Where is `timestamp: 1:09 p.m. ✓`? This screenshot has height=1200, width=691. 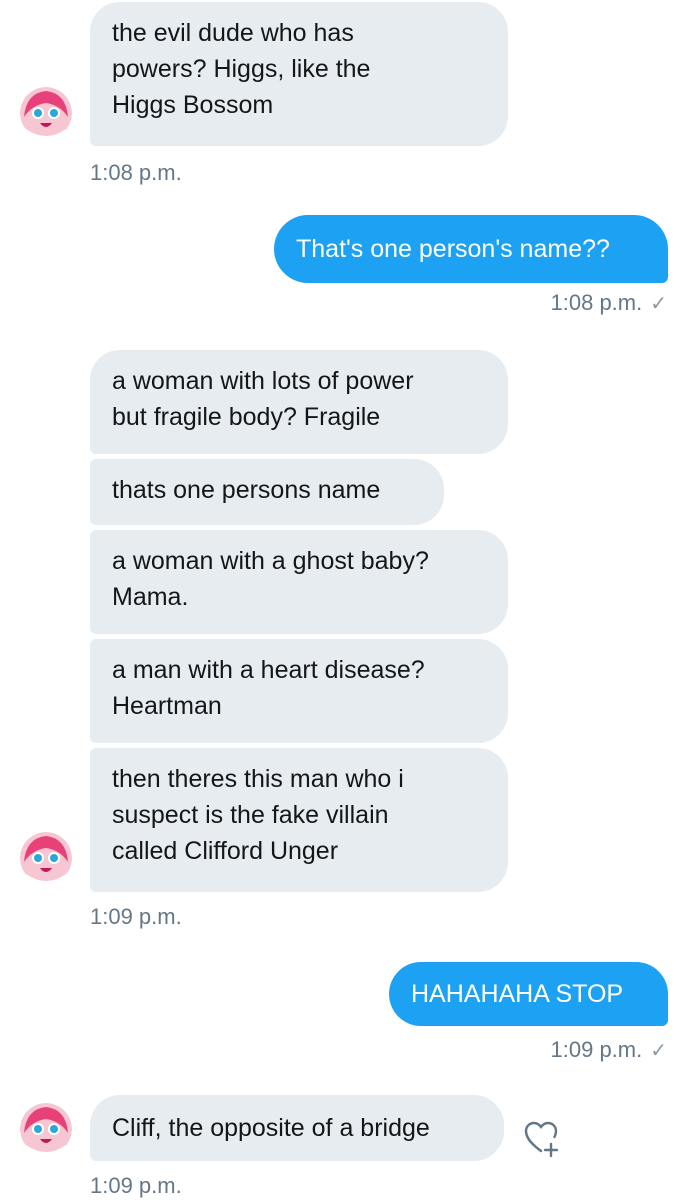
timestamp: 1:09 p.m. ✓ is located at coordinates (609, 1050).